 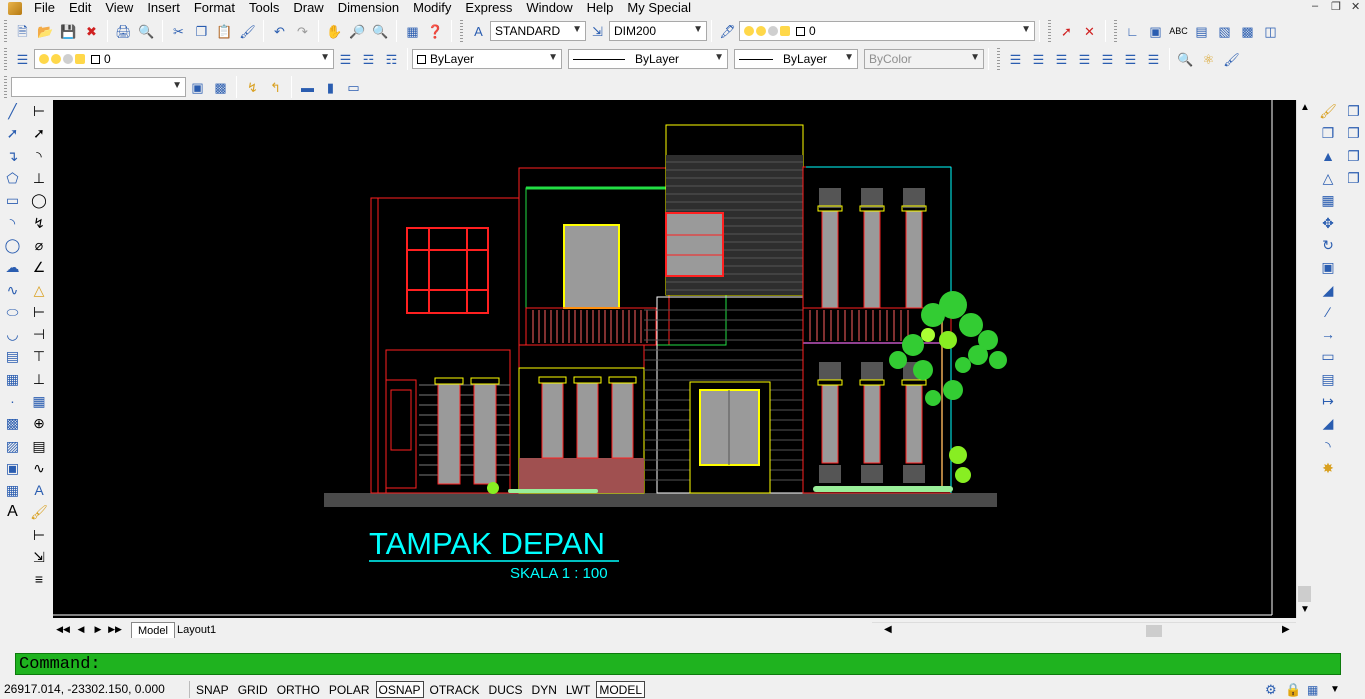 What do you see at coordinates (1108, 59) in the screenshot?
I see `layer-unlock-icon: ☰` at bounding box center [1108, 59].